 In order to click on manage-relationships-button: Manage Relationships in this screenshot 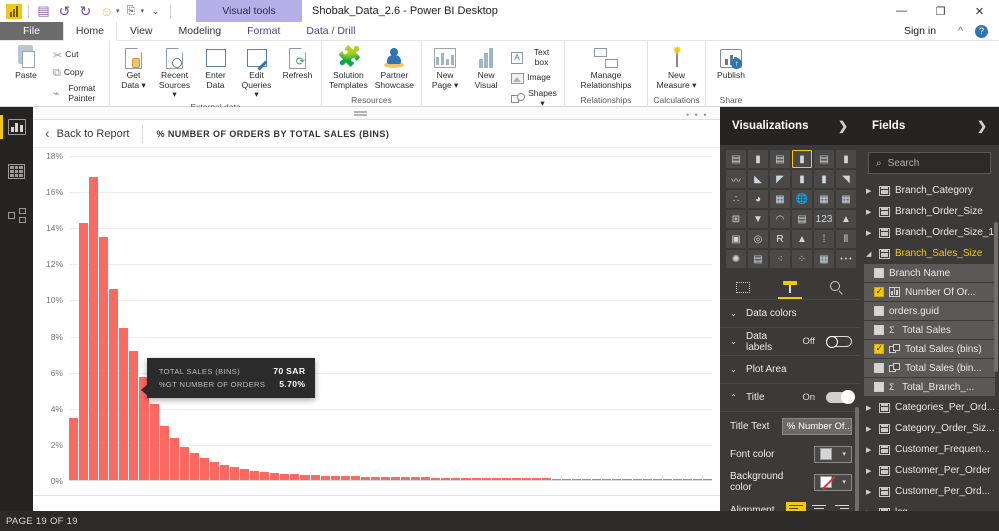, I will do `click(606, 67)`.